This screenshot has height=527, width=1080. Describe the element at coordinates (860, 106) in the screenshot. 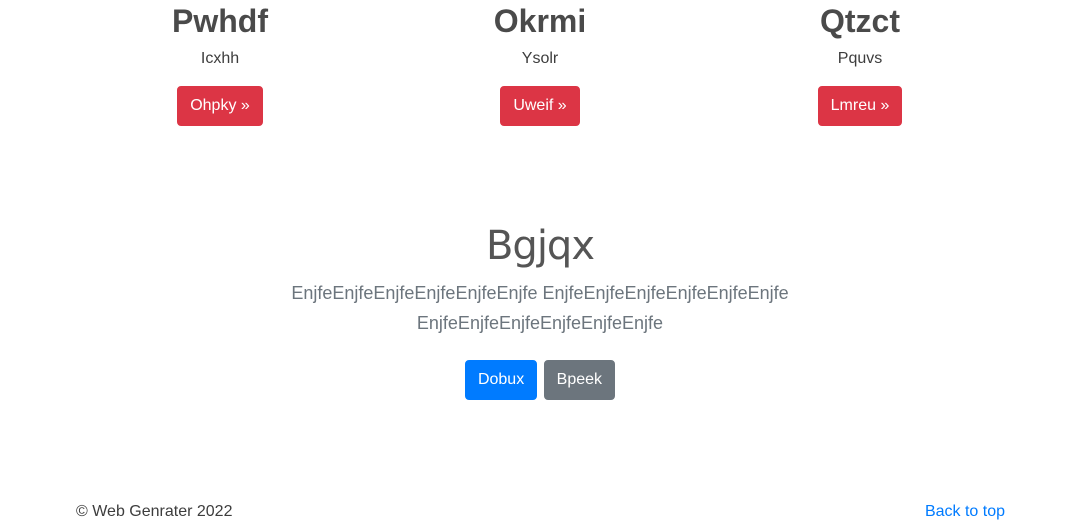

I see `feature-button: Lmreu »` at that location.